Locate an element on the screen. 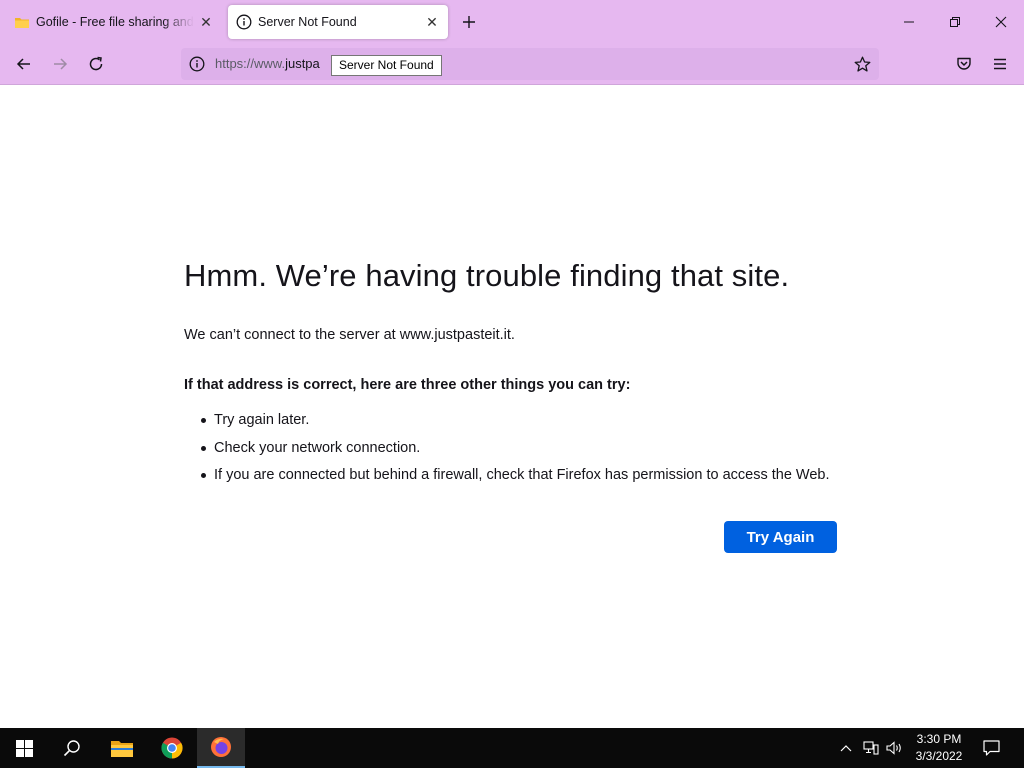 Image resolution: width=1024 pixels, height=768 pixels. url-prefix: https://www. is located at coordinates (250, 63).